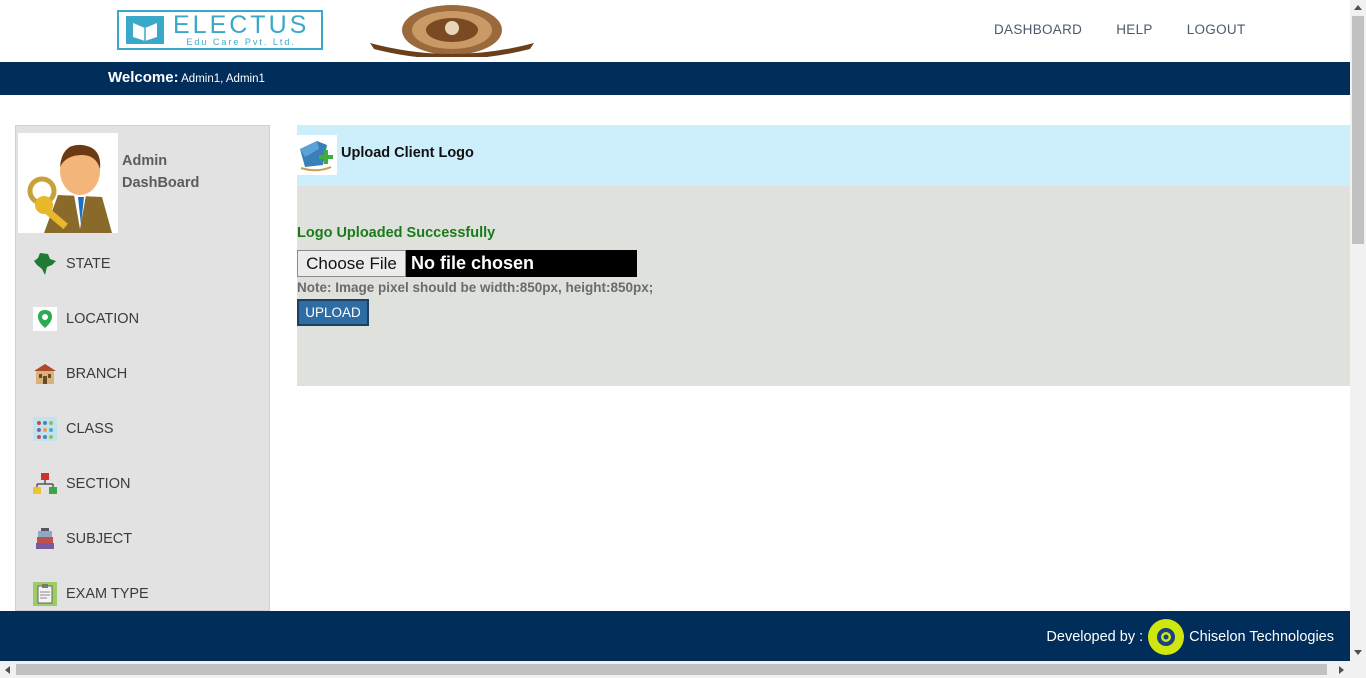  Describe the element at coordinates (45, 264) in the screenshot. I see `india-map-icon` at that location.